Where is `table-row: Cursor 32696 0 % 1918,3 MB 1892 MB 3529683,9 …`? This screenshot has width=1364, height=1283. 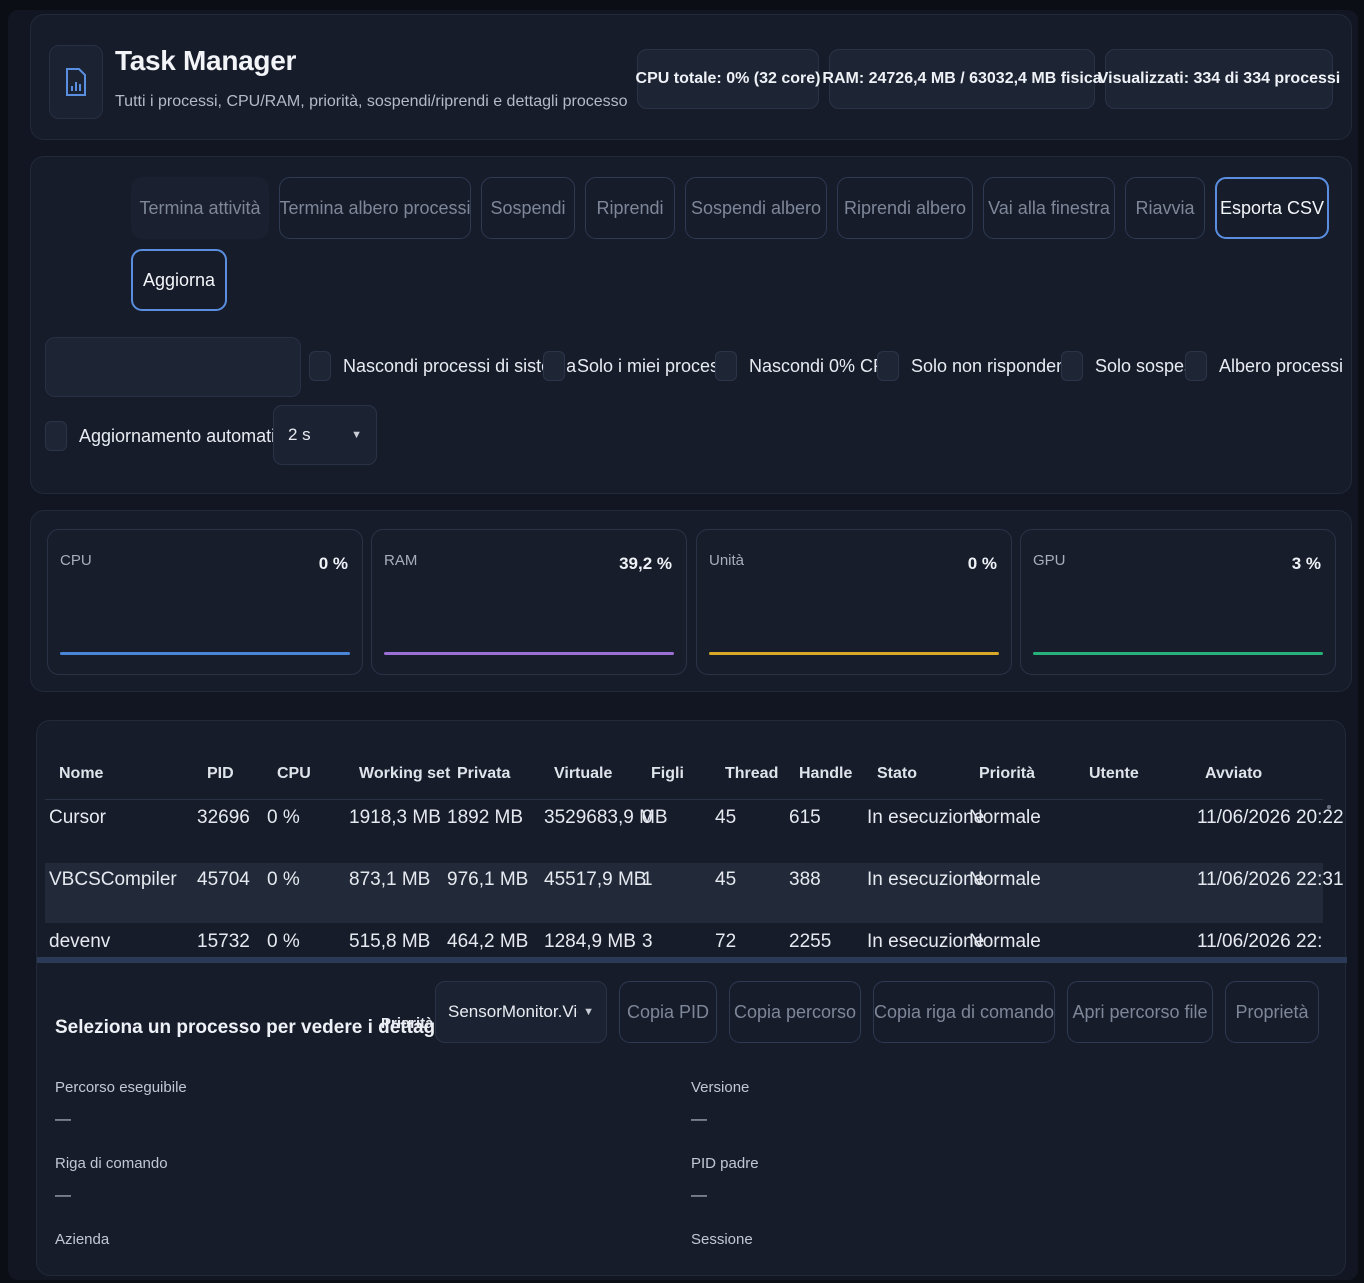
table-row: Cursor 32696 0 % 1918,3 MB 1892 MB 3529683,9 … is located at coordinates (694, 831).